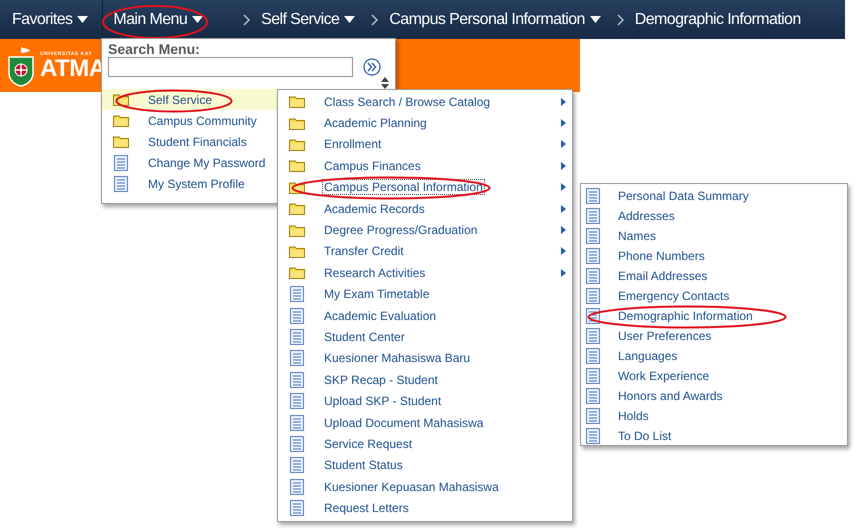 The width and height of the screenshot is (868, 530). Describe the element at coordinates (425, 315) in the screenshot. I see `menu-item: Academic Evaluation` at that location.